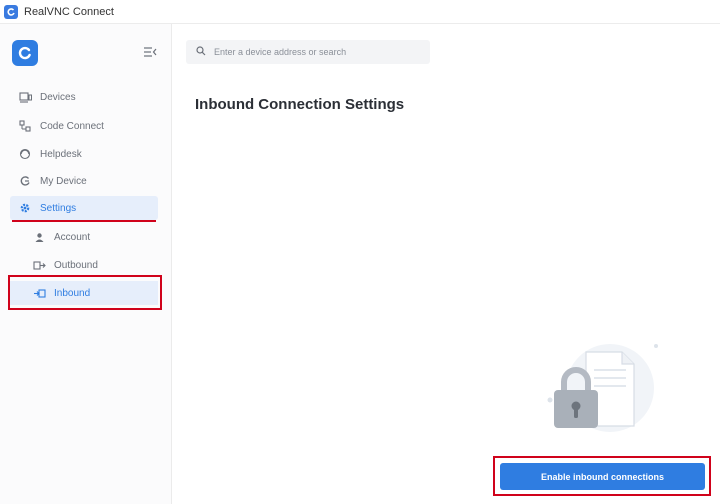 Image resolution: width=720 pixels, height=504 pixels. Describe the element at coordinates (601, 388) in the screenshot. I see `locked-document-illustration` at that location.